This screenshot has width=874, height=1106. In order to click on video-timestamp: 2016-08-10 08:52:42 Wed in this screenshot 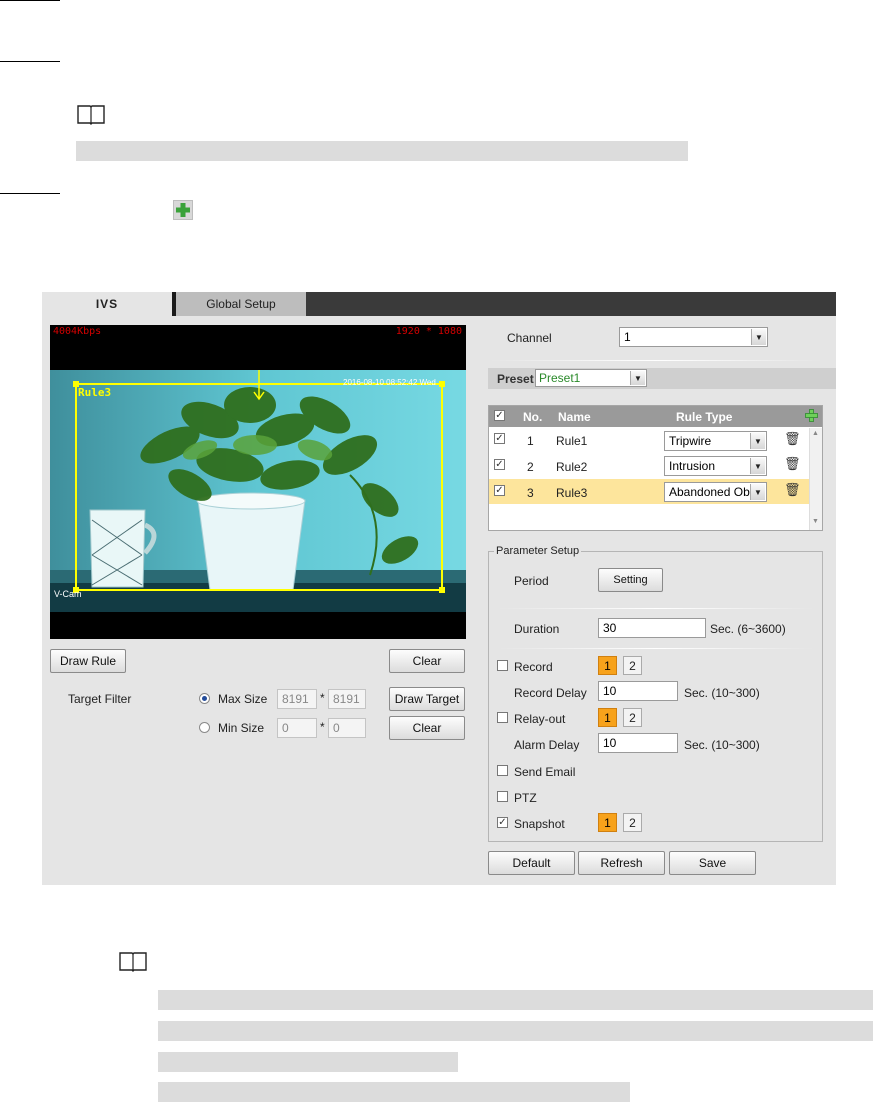, I will do `click(389, 382)`.